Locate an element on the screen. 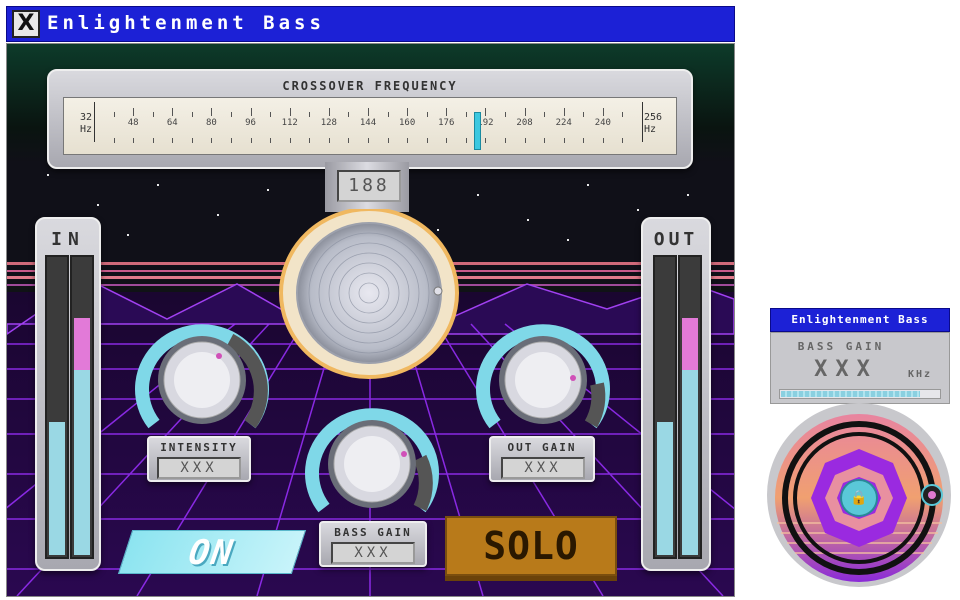 Image resolution: width=960 pixels, height=600 pixels. mini-level-track is located at coordinates (860, 394).